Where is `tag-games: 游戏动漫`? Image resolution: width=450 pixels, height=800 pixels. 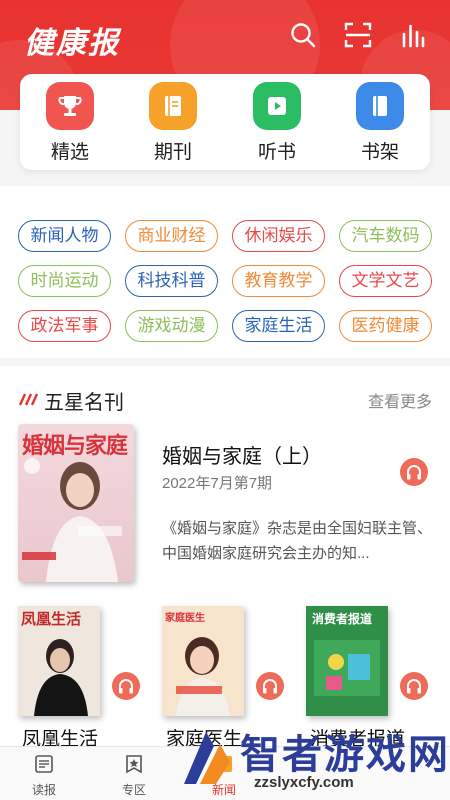
tag-games: 游戏动漫 is located at coordinates (171, 326).